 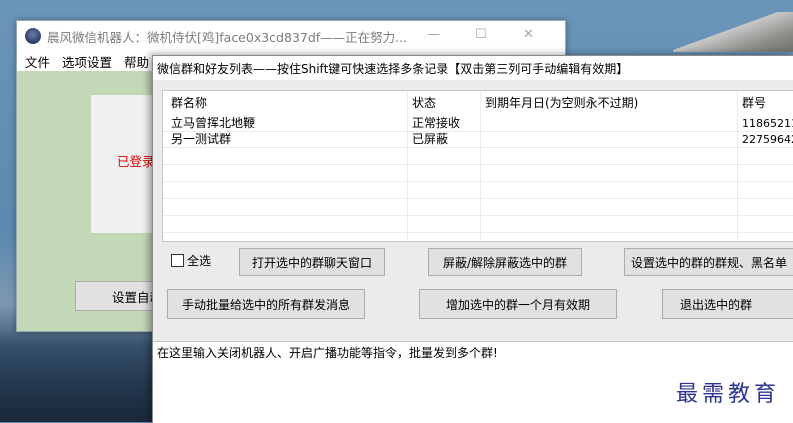 I want to click on watermark: 最需教育, so click(x=727, y=394).